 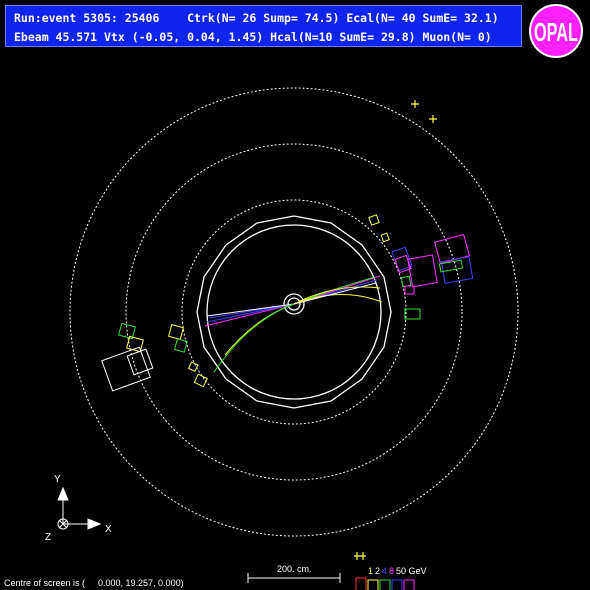 I want to click on length-scale-bar, so click(x=294, y=578).